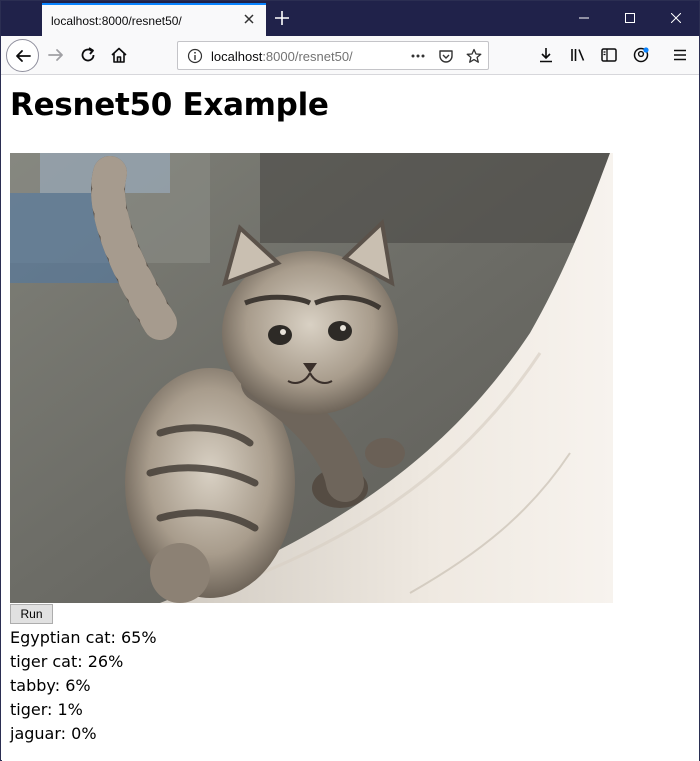  I want to click on minimize-icon, so click(584, 18).